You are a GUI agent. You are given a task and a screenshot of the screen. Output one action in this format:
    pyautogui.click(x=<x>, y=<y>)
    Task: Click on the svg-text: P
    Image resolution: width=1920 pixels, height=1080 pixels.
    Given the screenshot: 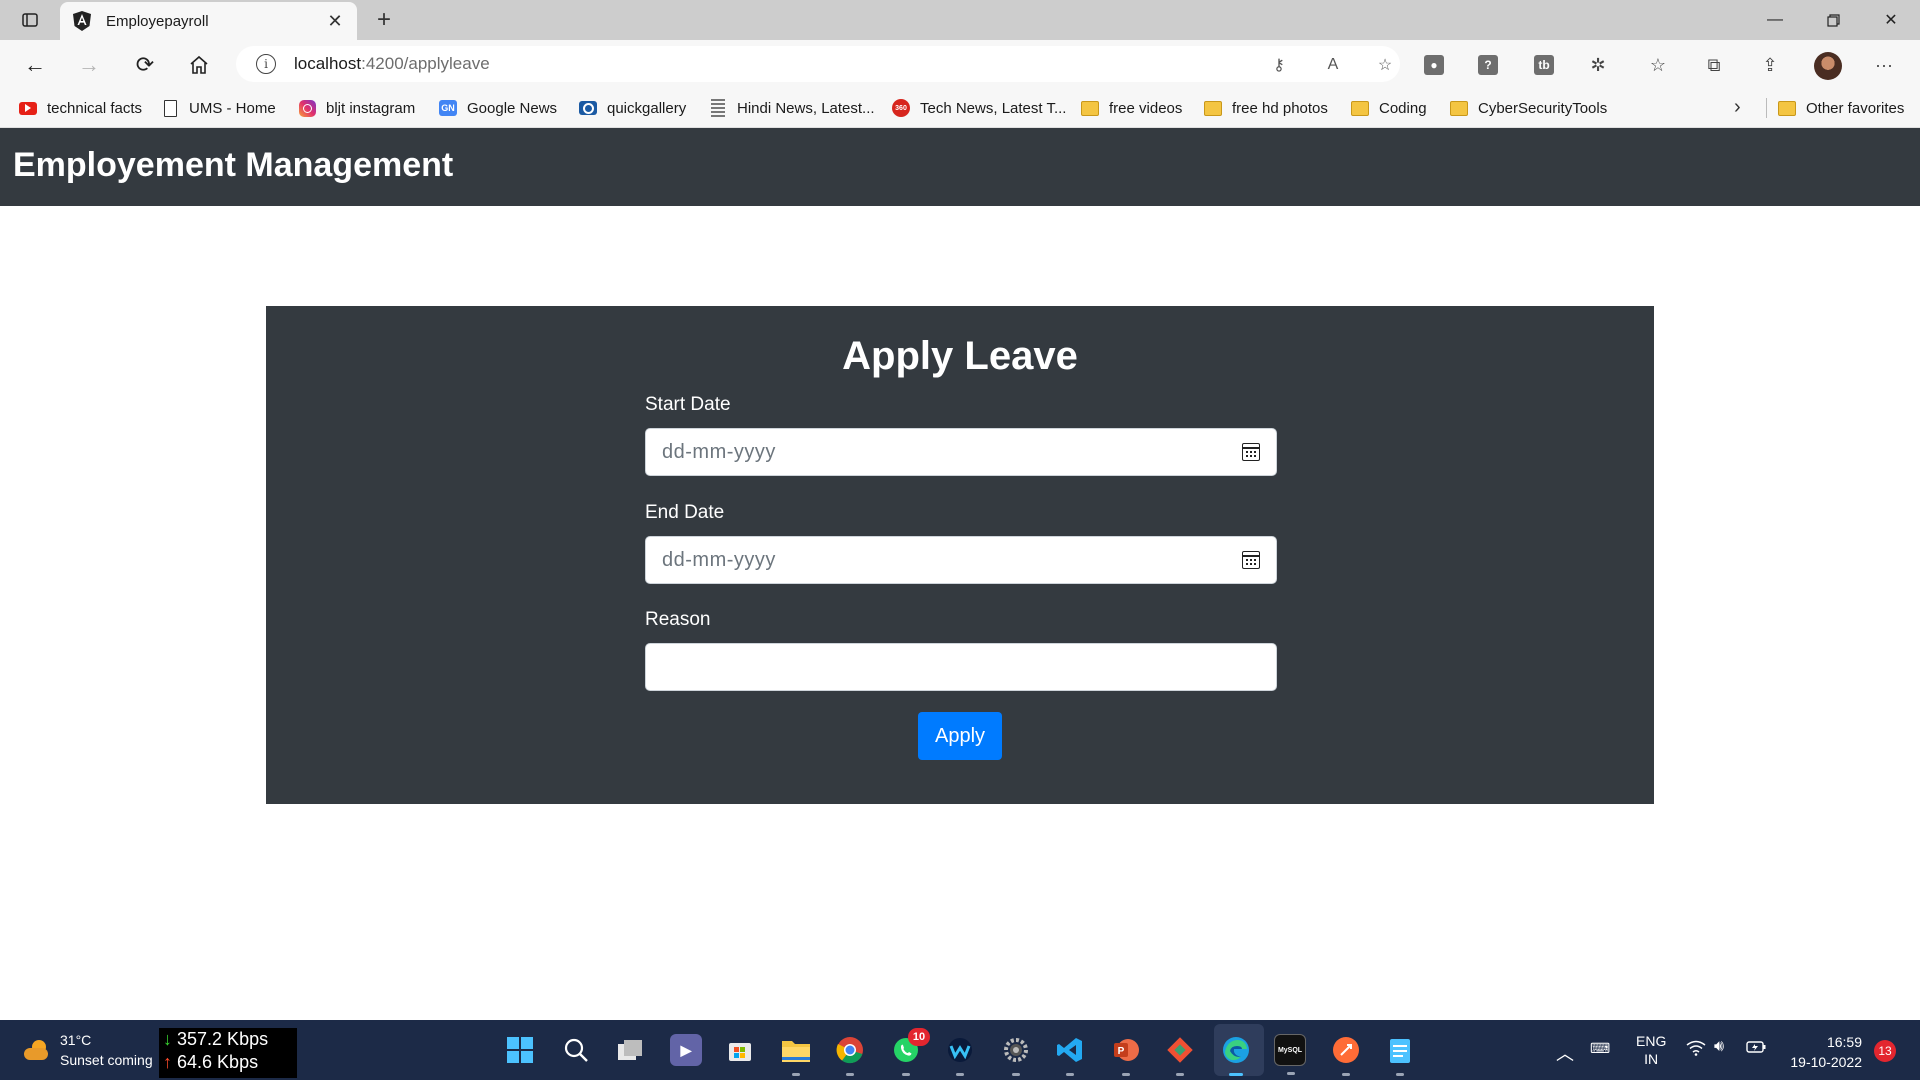 What is the action you would take?
    pyautogui.click(x=1121, y=1051)
    